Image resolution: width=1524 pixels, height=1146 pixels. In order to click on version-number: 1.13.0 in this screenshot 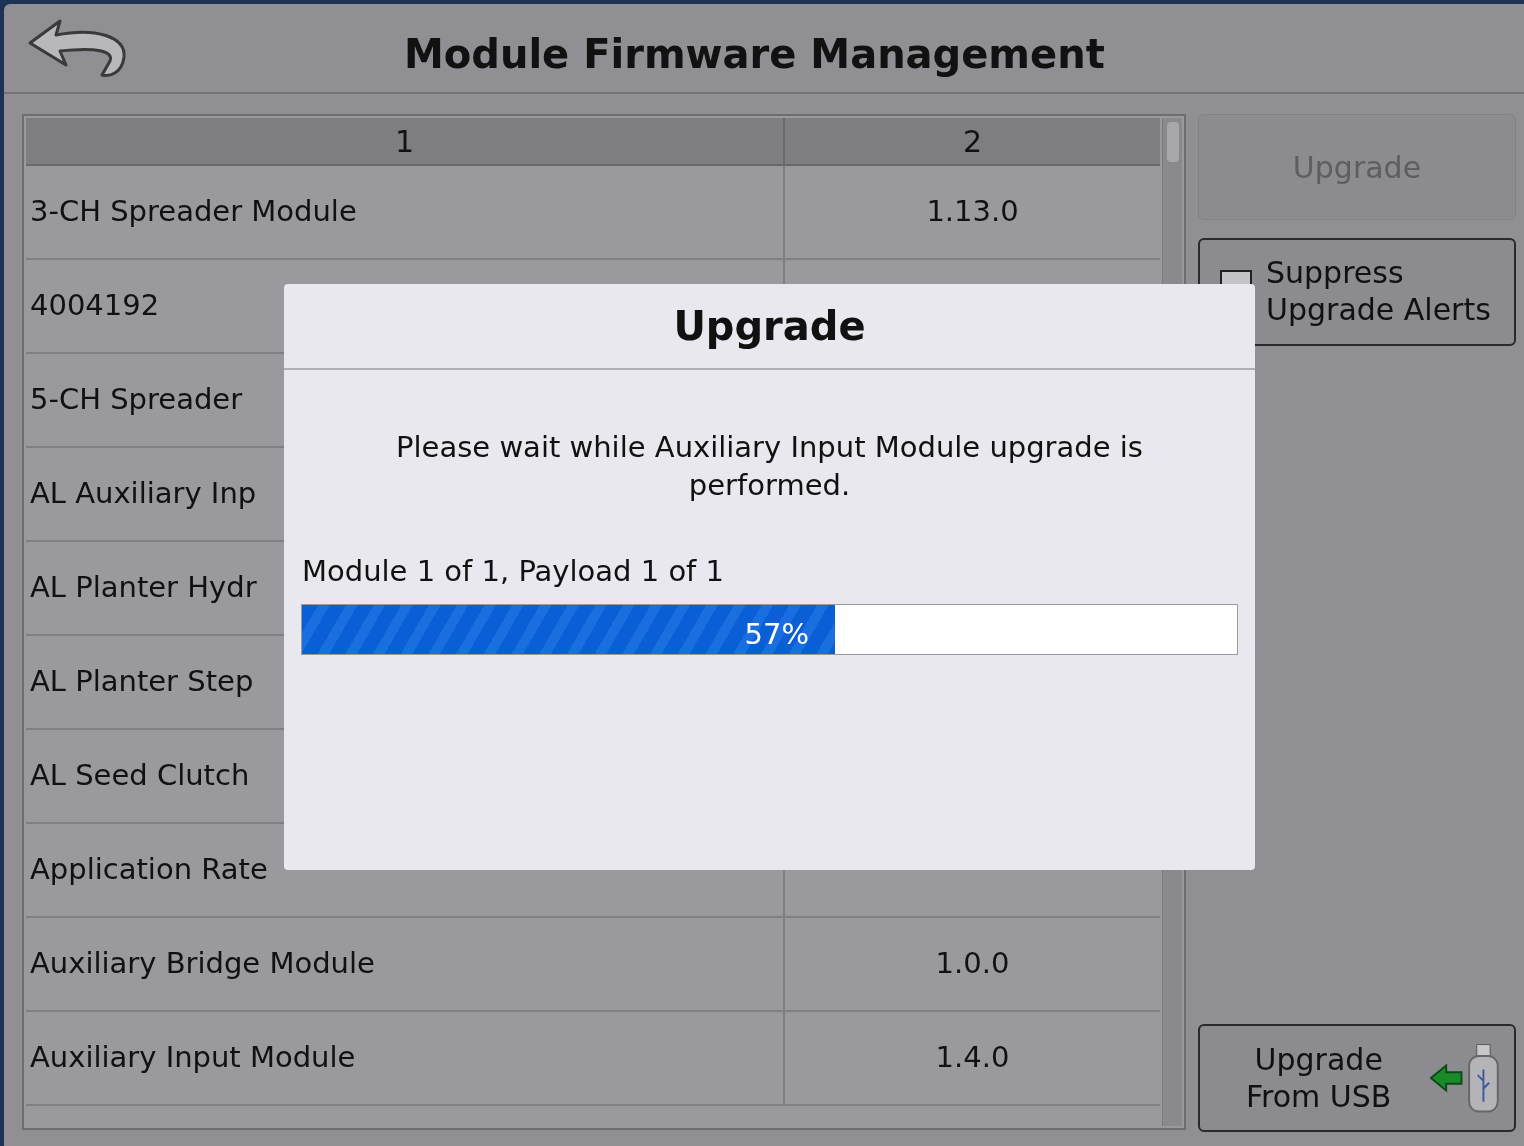, I will do `click(972, 212)`.